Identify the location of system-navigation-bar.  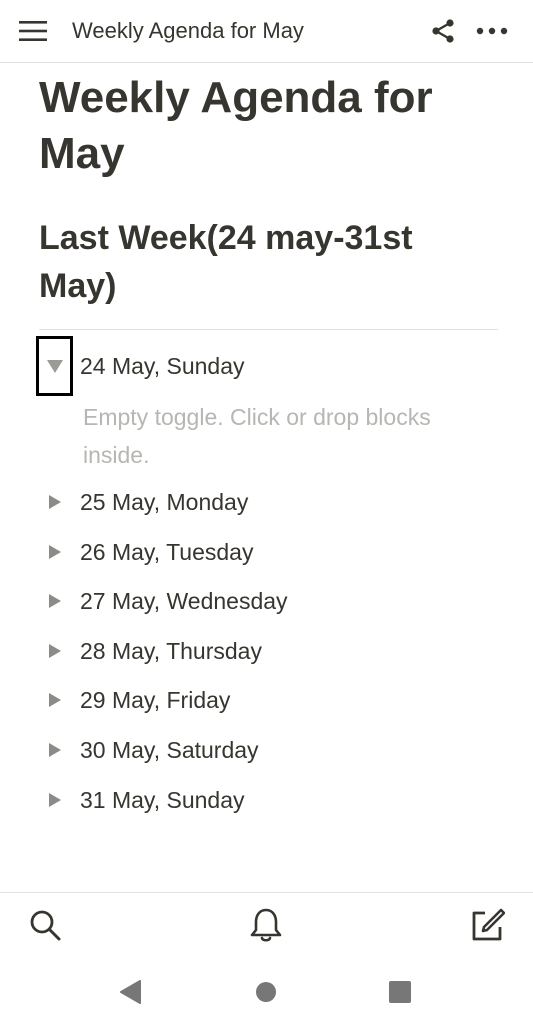
(266, 992).